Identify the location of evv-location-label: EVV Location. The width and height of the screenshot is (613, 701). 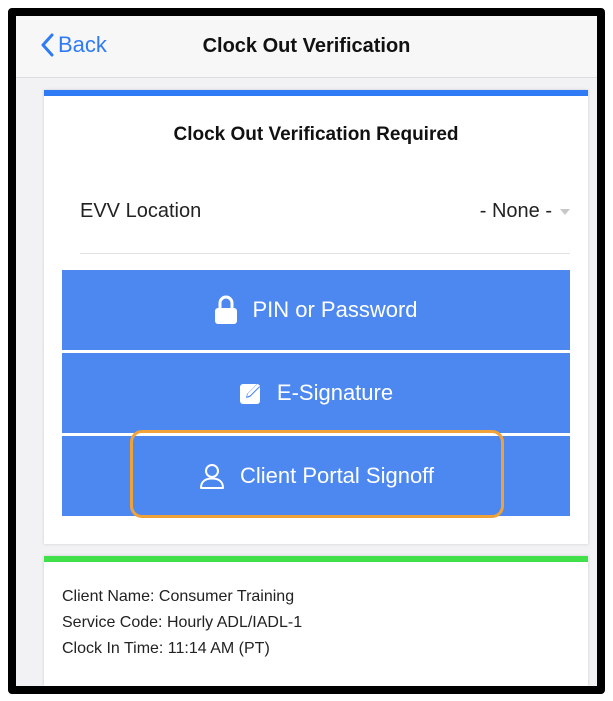
(141, 211).